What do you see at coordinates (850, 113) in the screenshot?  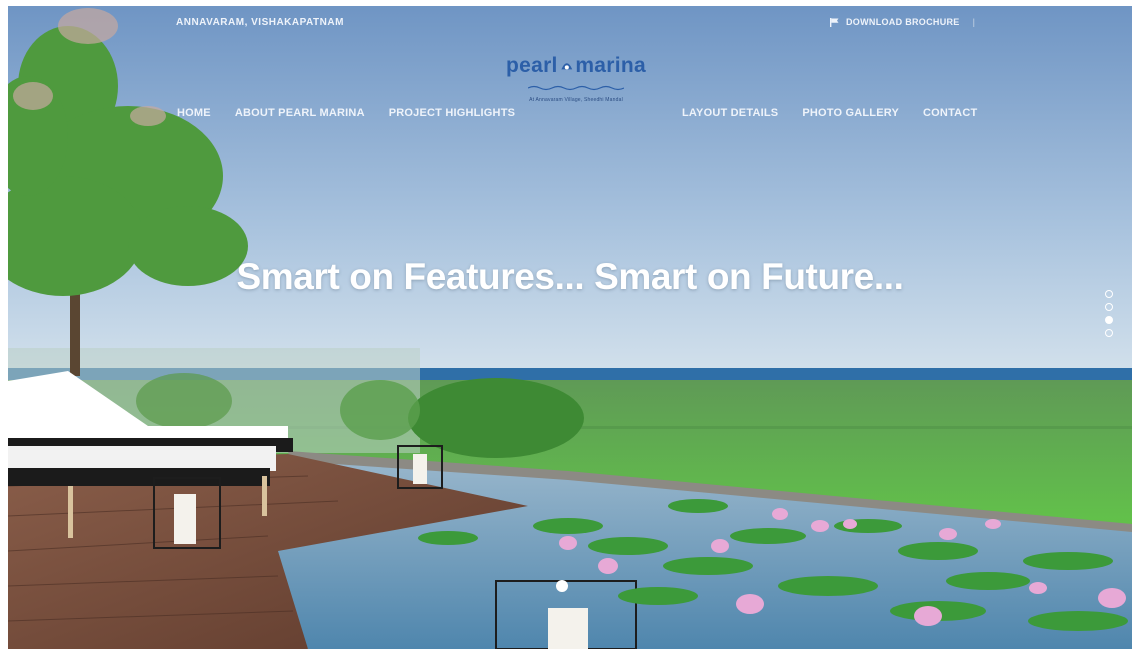 I see `nav-photo-gallery: PHOTO GALLERY` at bounding box center [850, 113].